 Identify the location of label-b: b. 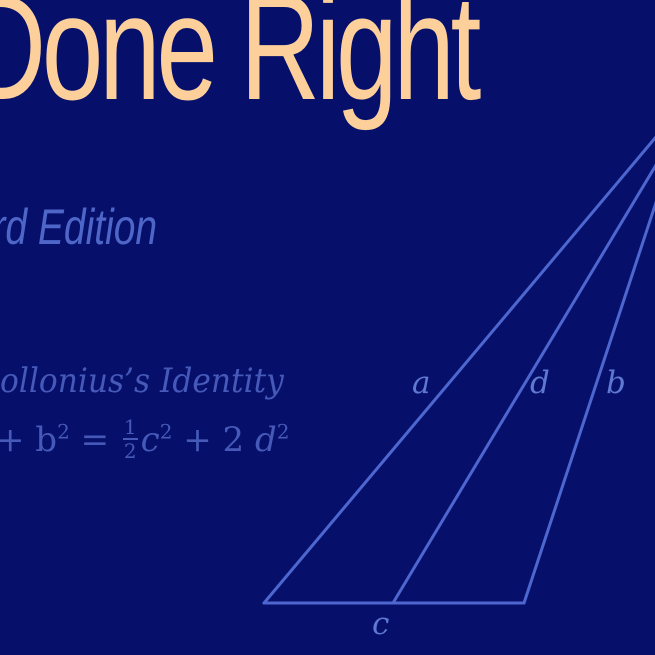
(616, 383).